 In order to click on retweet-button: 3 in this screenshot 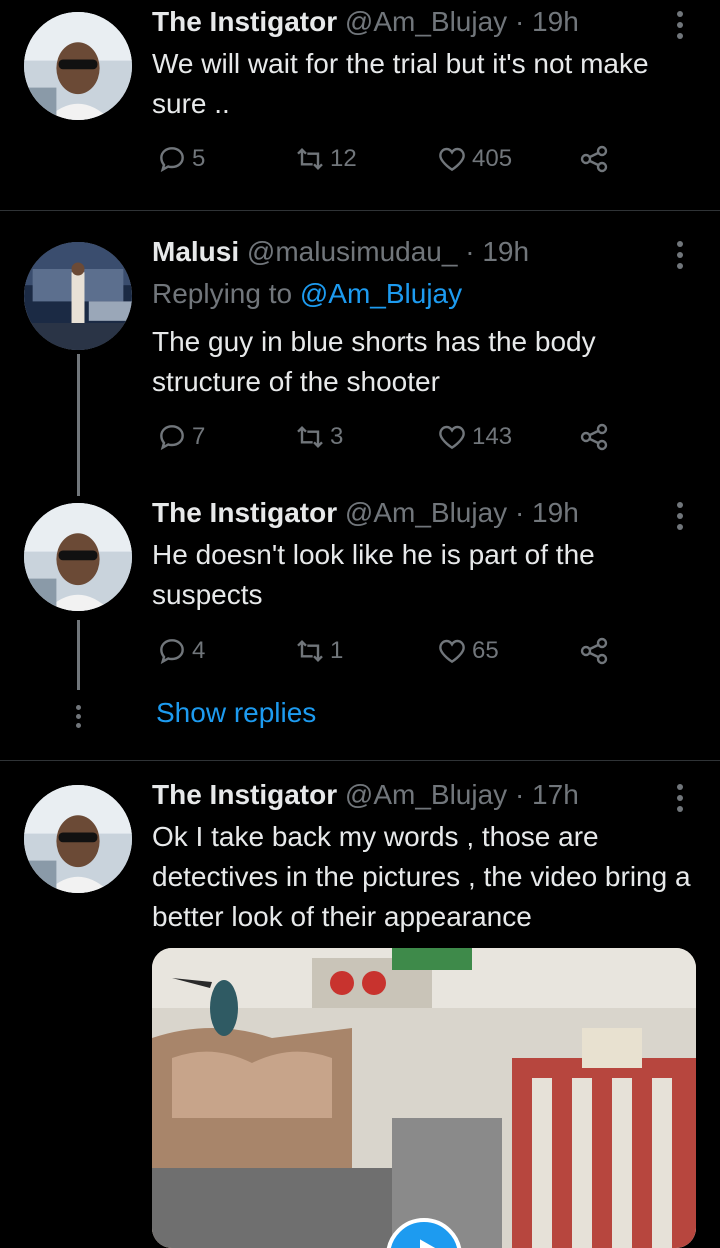, I will do `click(318, 437)`.